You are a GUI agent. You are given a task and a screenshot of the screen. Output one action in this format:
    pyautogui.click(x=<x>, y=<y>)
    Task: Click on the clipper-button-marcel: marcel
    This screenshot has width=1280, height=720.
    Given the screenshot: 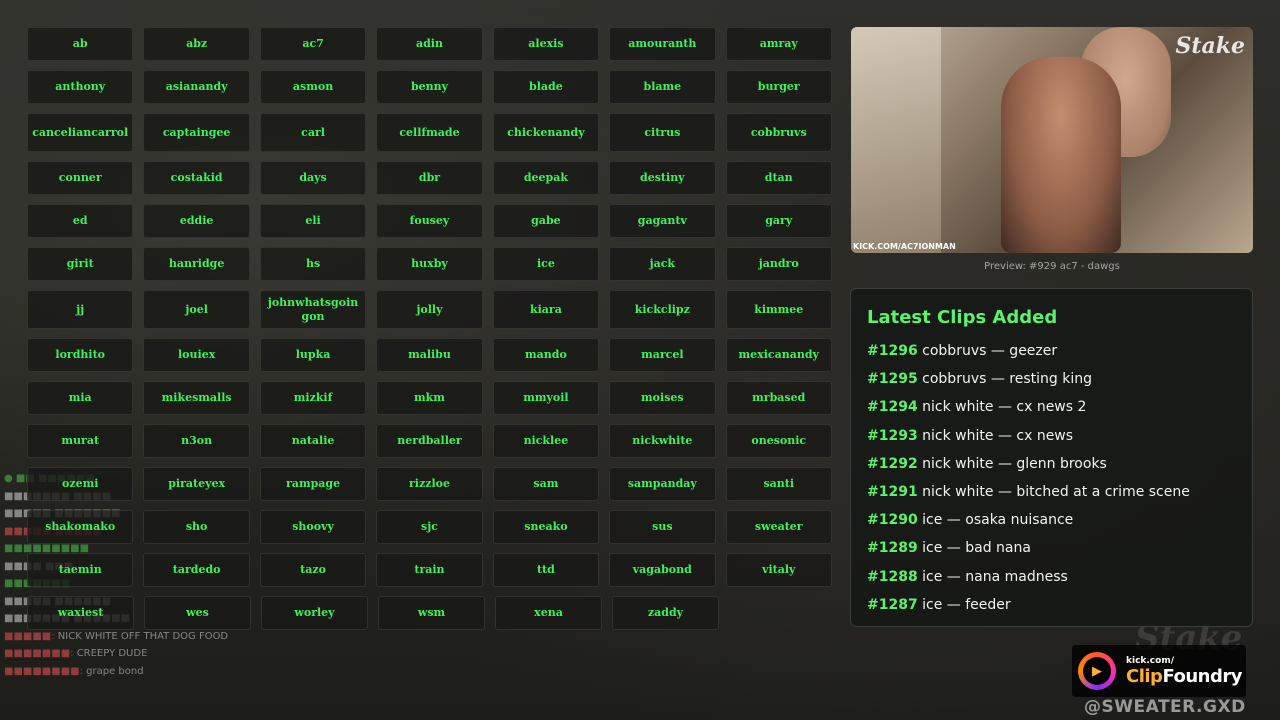 What is the action you would take?
    pyautogui.click(x=662, y=355)
    